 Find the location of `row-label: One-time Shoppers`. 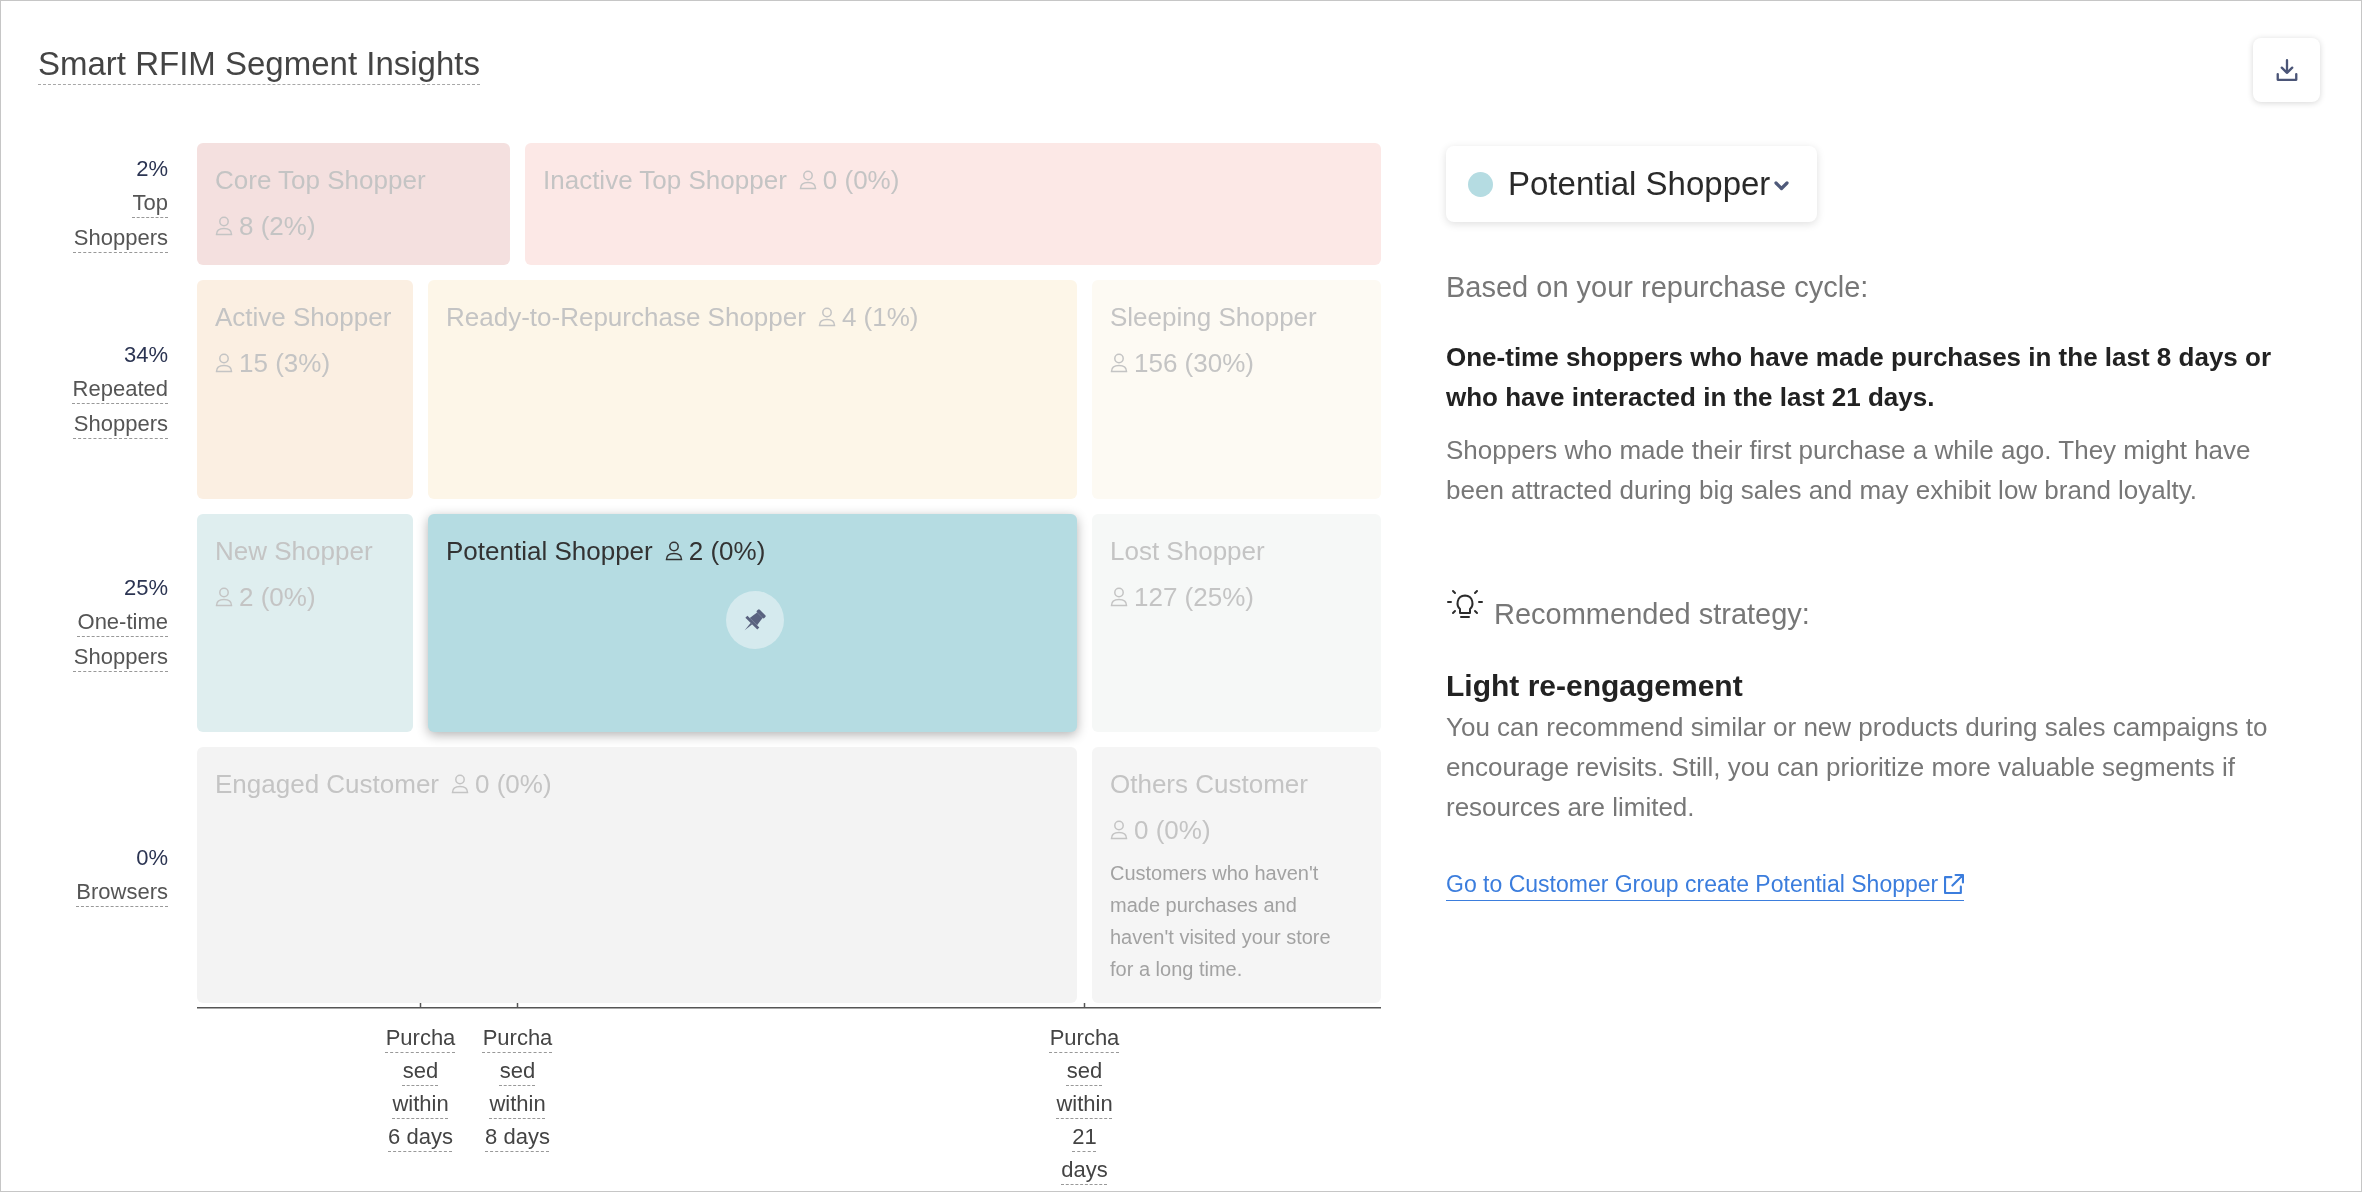

row-label: One-time Shoppers is located at coordinates (120, 639).